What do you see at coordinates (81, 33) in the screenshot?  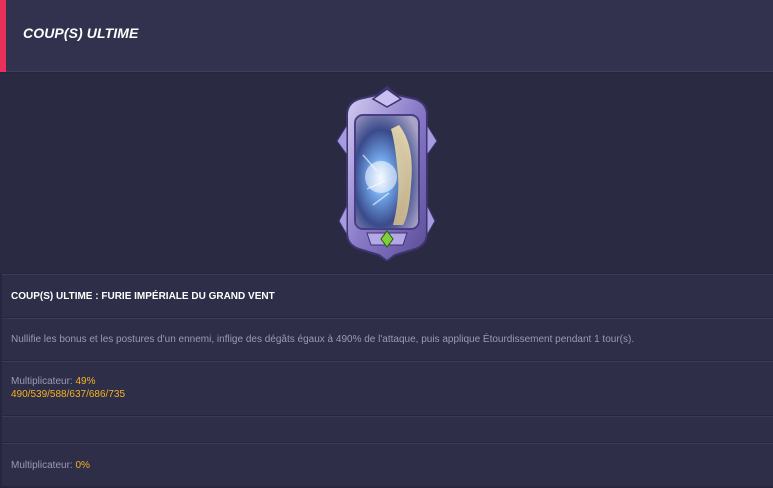 I see `section-title: COUP(S) ULTIME` at bounding box center [81, 33].